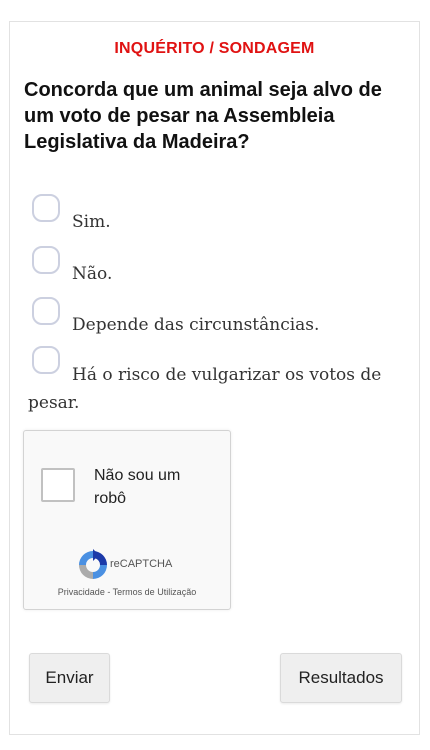  Describe the element at coordinates (92, 274) in the screenshot. I see `option-label: Não.` at that location.